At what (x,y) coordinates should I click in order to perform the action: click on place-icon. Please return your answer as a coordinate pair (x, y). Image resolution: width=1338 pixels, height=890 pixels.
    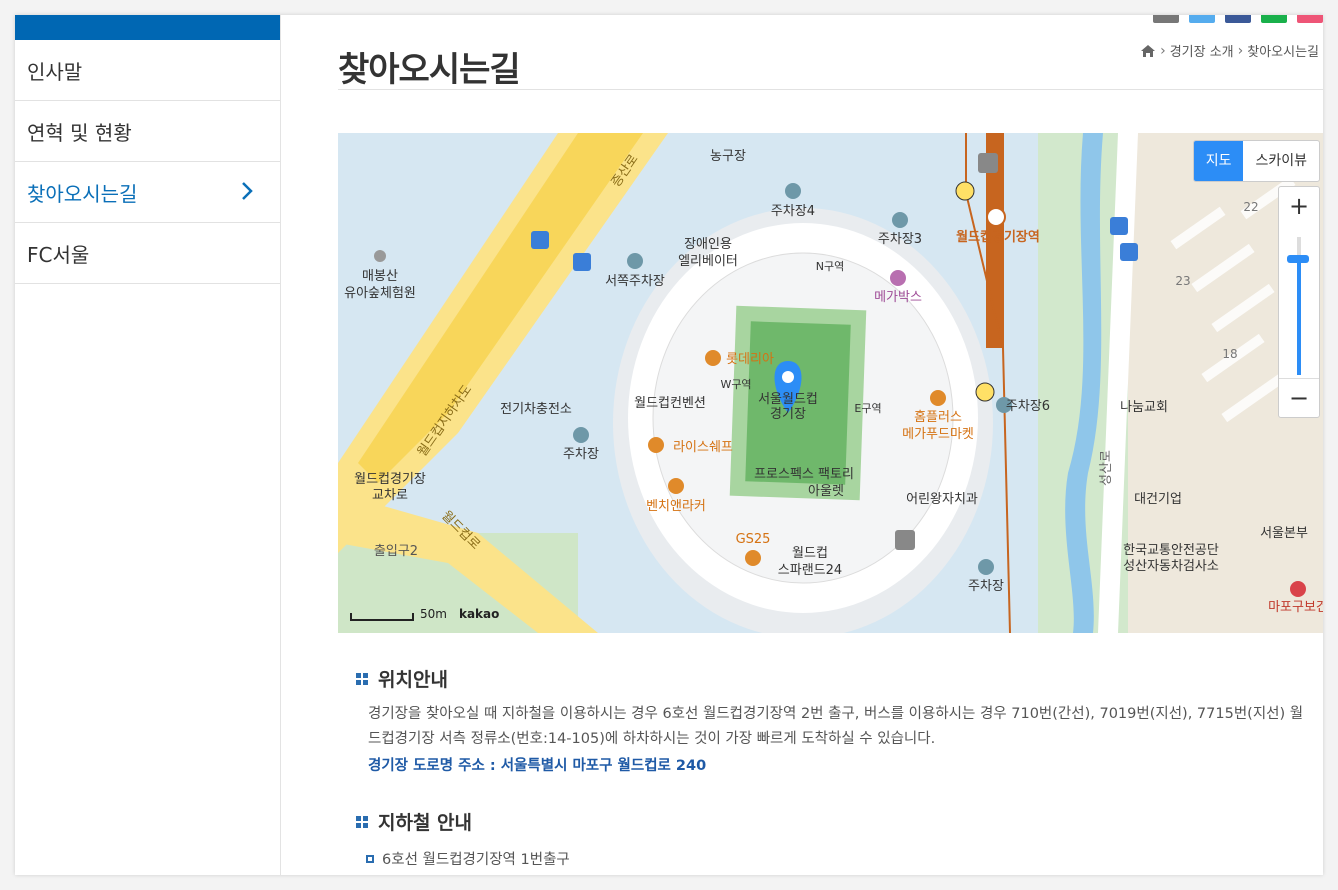
    Looking at the image, I should click on (380, 256).